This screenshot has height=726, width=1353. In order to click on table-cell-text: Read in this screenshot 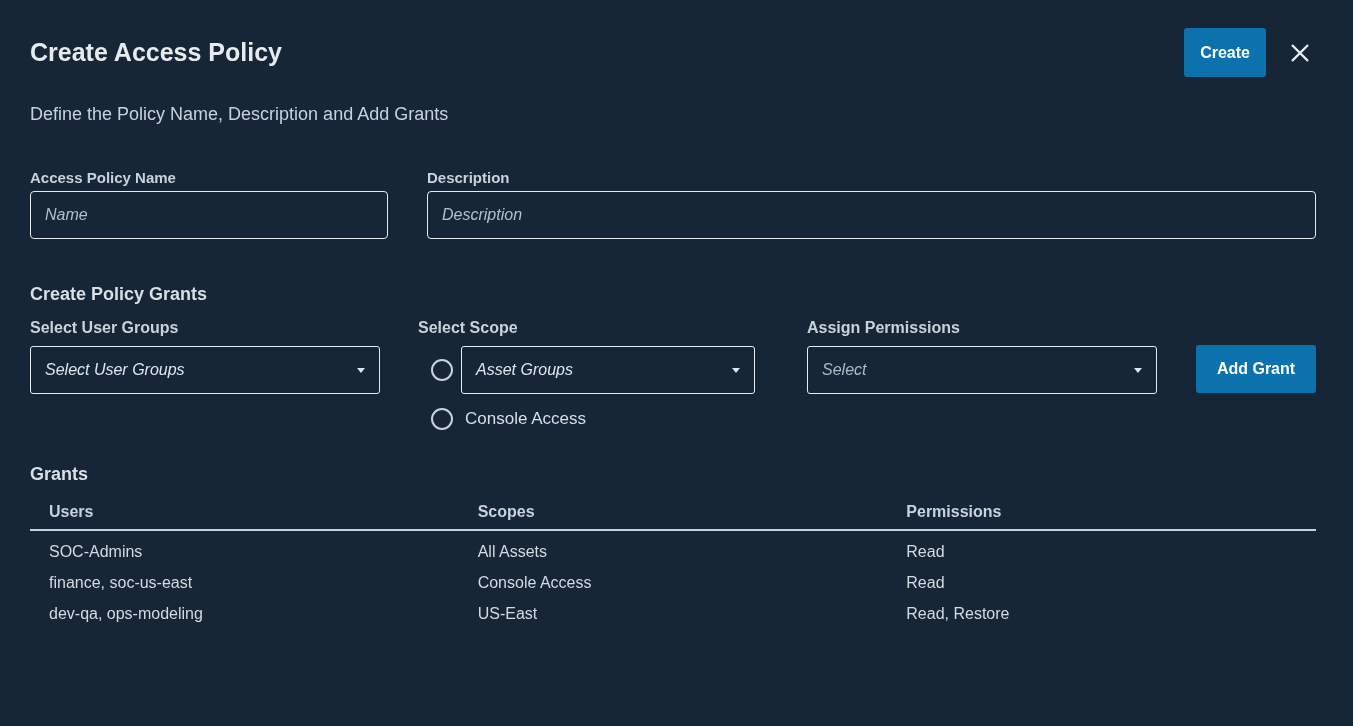, I will do `click(925, 582)`.